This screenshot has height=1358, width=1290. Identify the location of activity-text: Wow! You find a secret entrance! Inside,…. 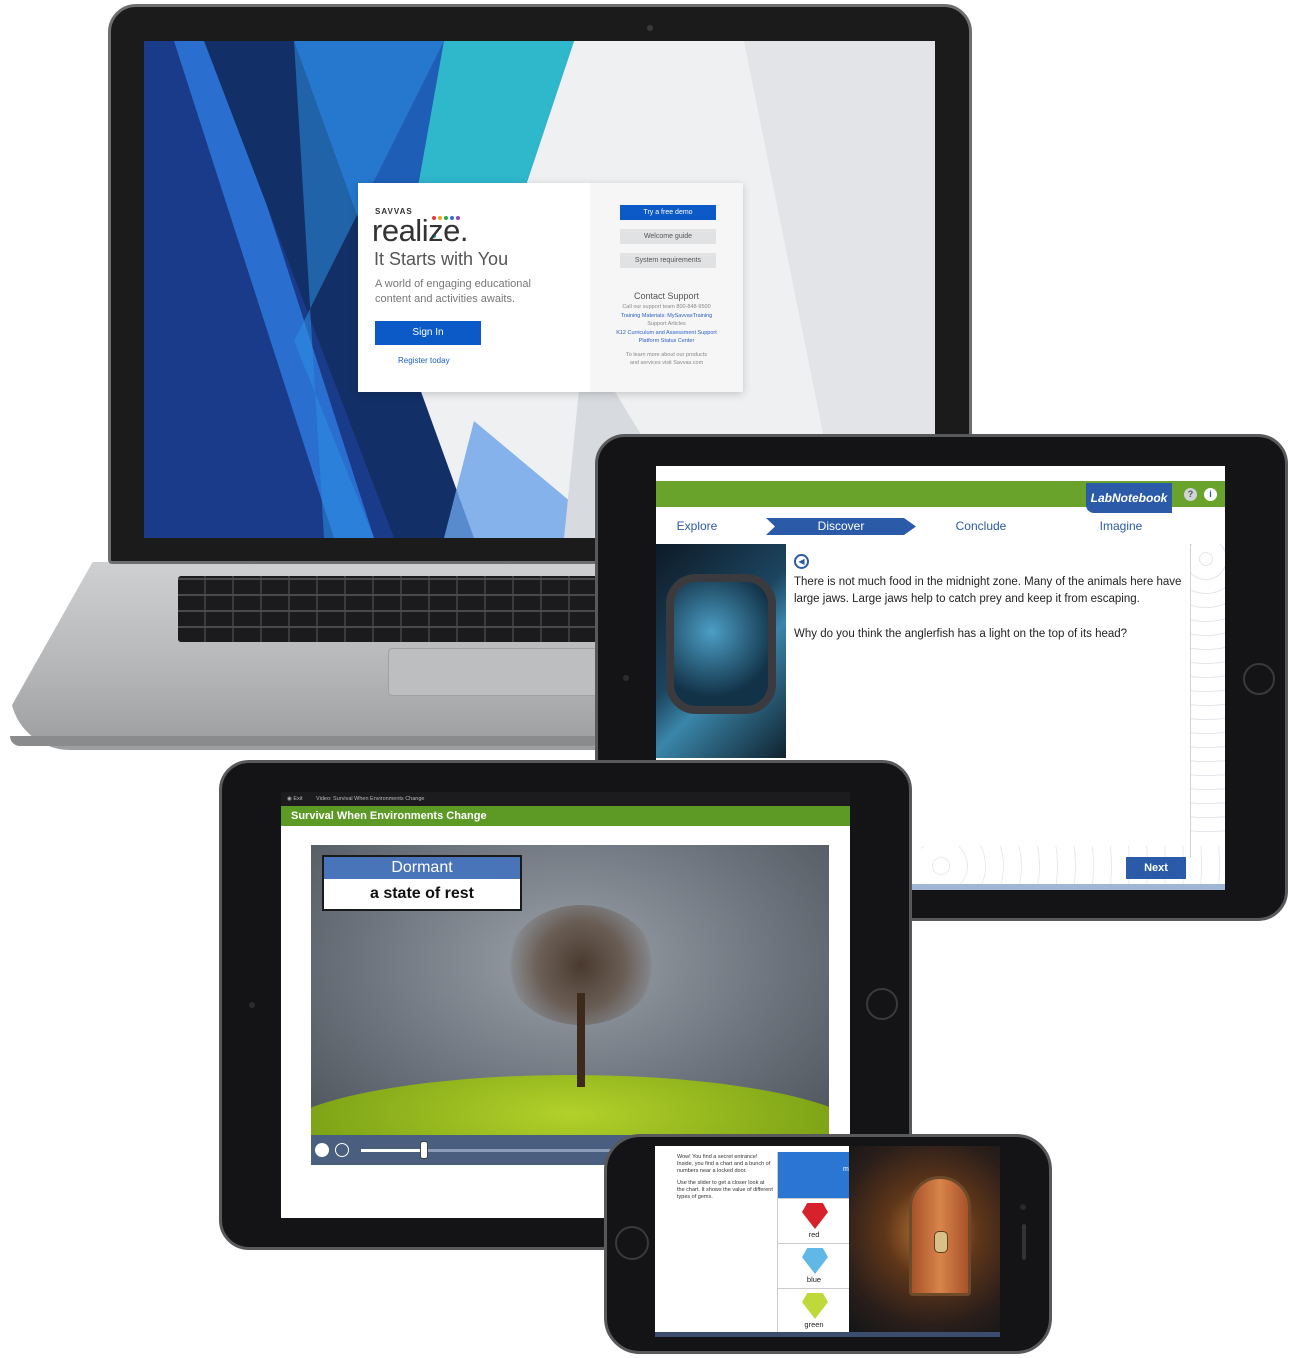
(725, 1177).